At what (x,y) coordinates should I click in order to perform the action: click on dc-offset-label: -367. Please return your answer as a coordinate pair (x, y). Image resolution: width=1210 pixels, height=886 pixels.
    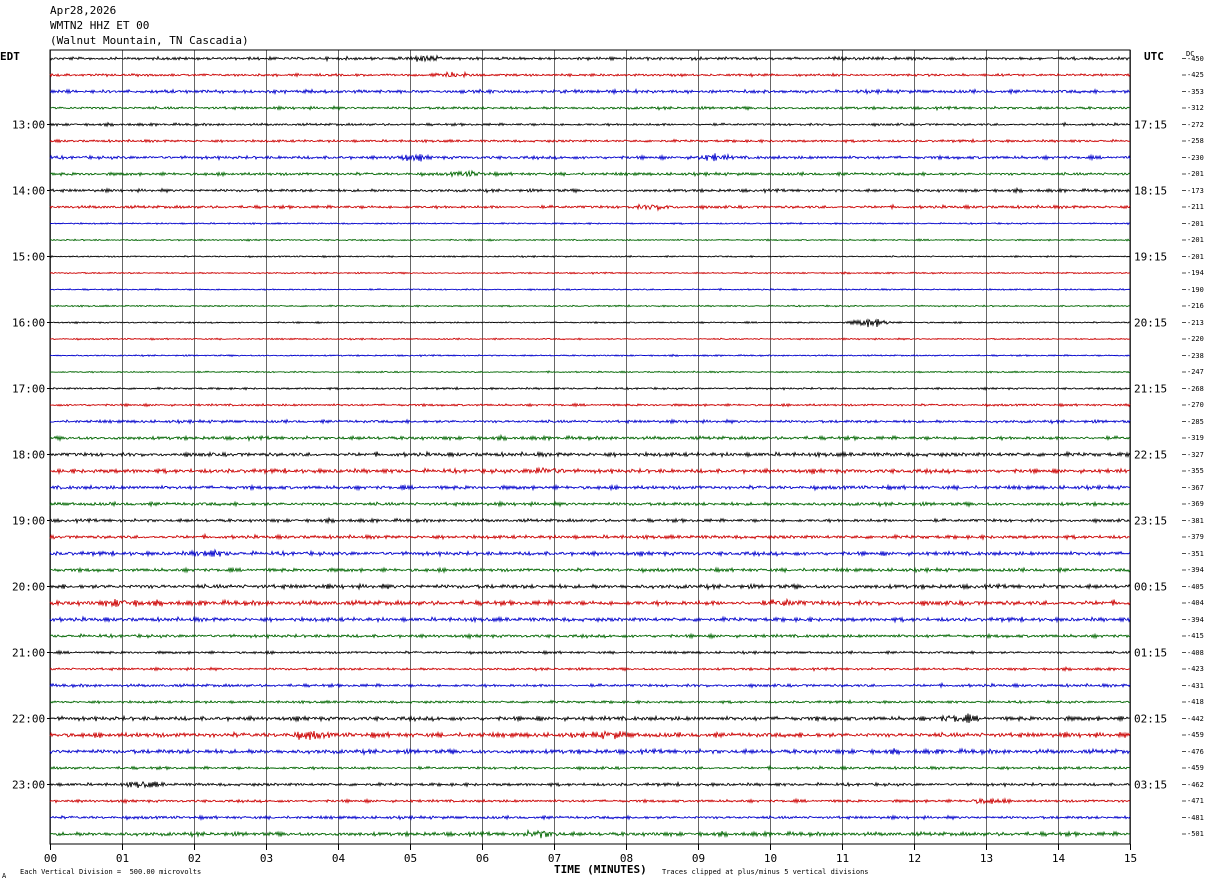
    Looking at the image, I should click on (1195, 487).